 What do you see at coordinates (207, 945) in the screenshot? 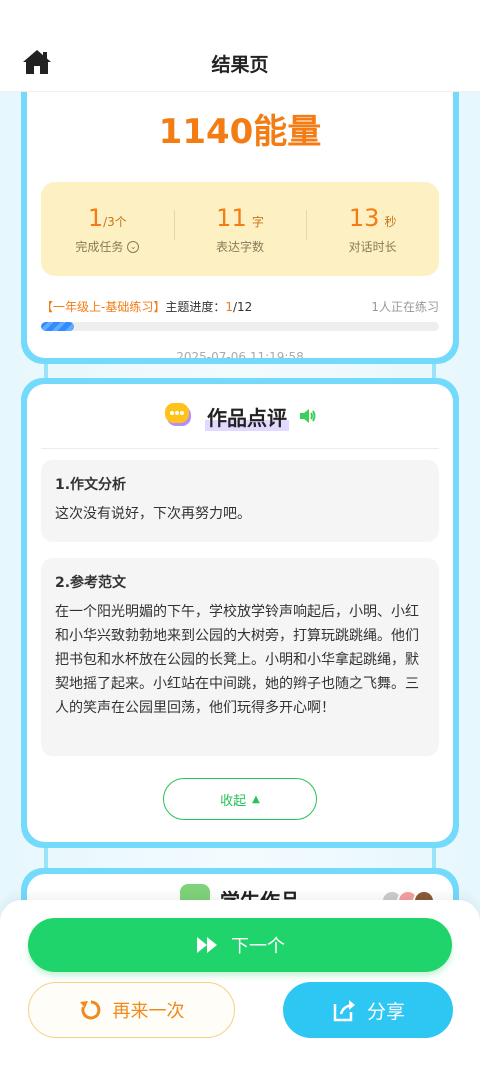
I see `fast-forward-icon` at bounding box center [207, 945].